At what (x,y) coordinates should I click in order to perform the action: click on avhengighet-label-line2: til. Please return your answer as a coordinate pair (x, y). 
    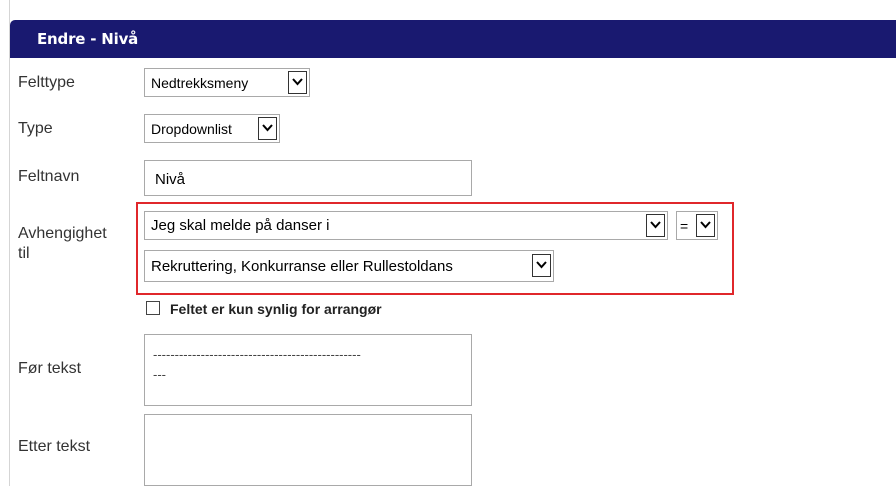
    Looking at the image, I should click on (24, 253).